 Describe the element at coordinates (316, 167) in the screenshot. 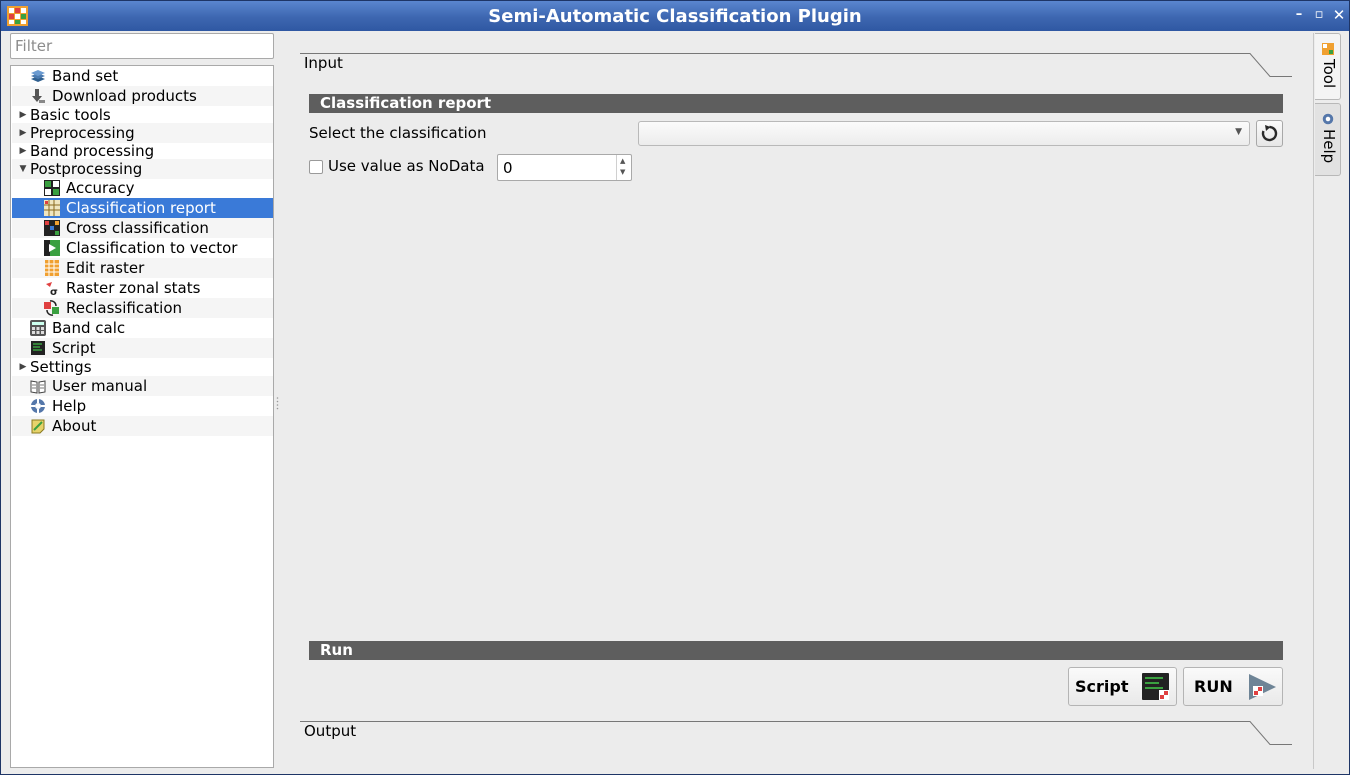

I see `nodata-checkbox` at that location.